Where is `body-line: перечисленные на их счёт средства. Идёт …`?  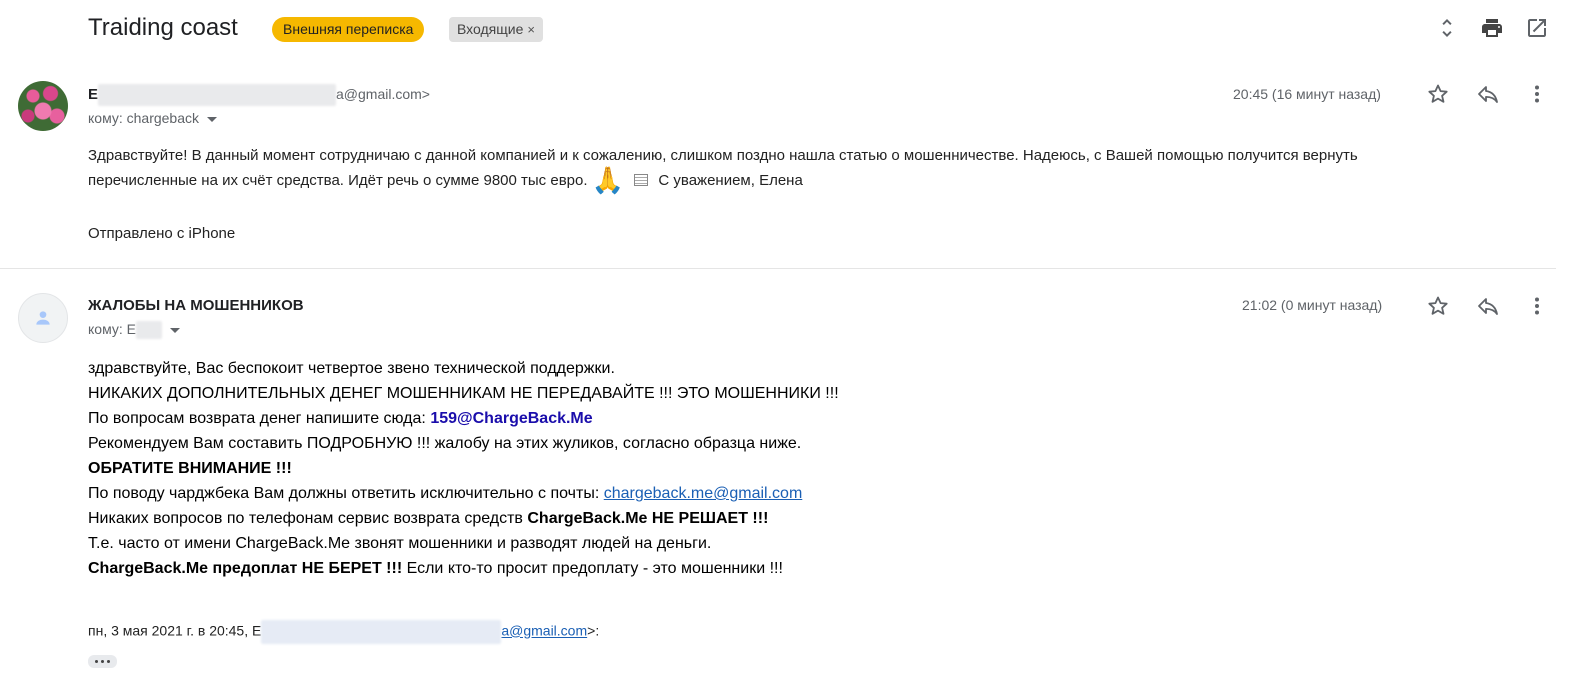 body-line: перечисленные на их счёт средства. Идёт … is located at coordinates (818, 180).